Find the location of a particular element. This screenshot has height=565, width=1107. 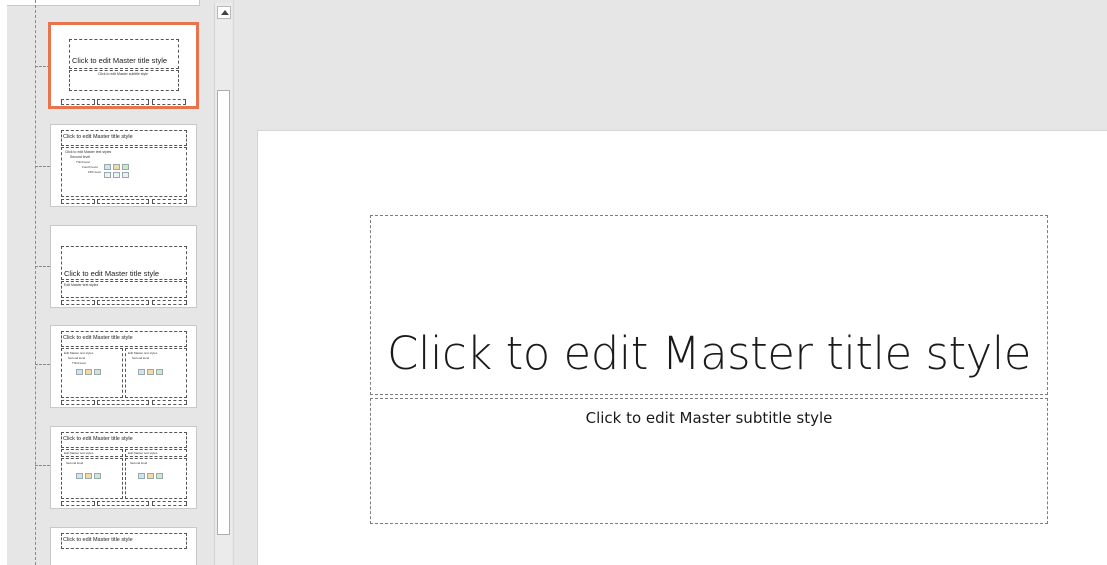

video-icon is located at coordinates (125, 175).